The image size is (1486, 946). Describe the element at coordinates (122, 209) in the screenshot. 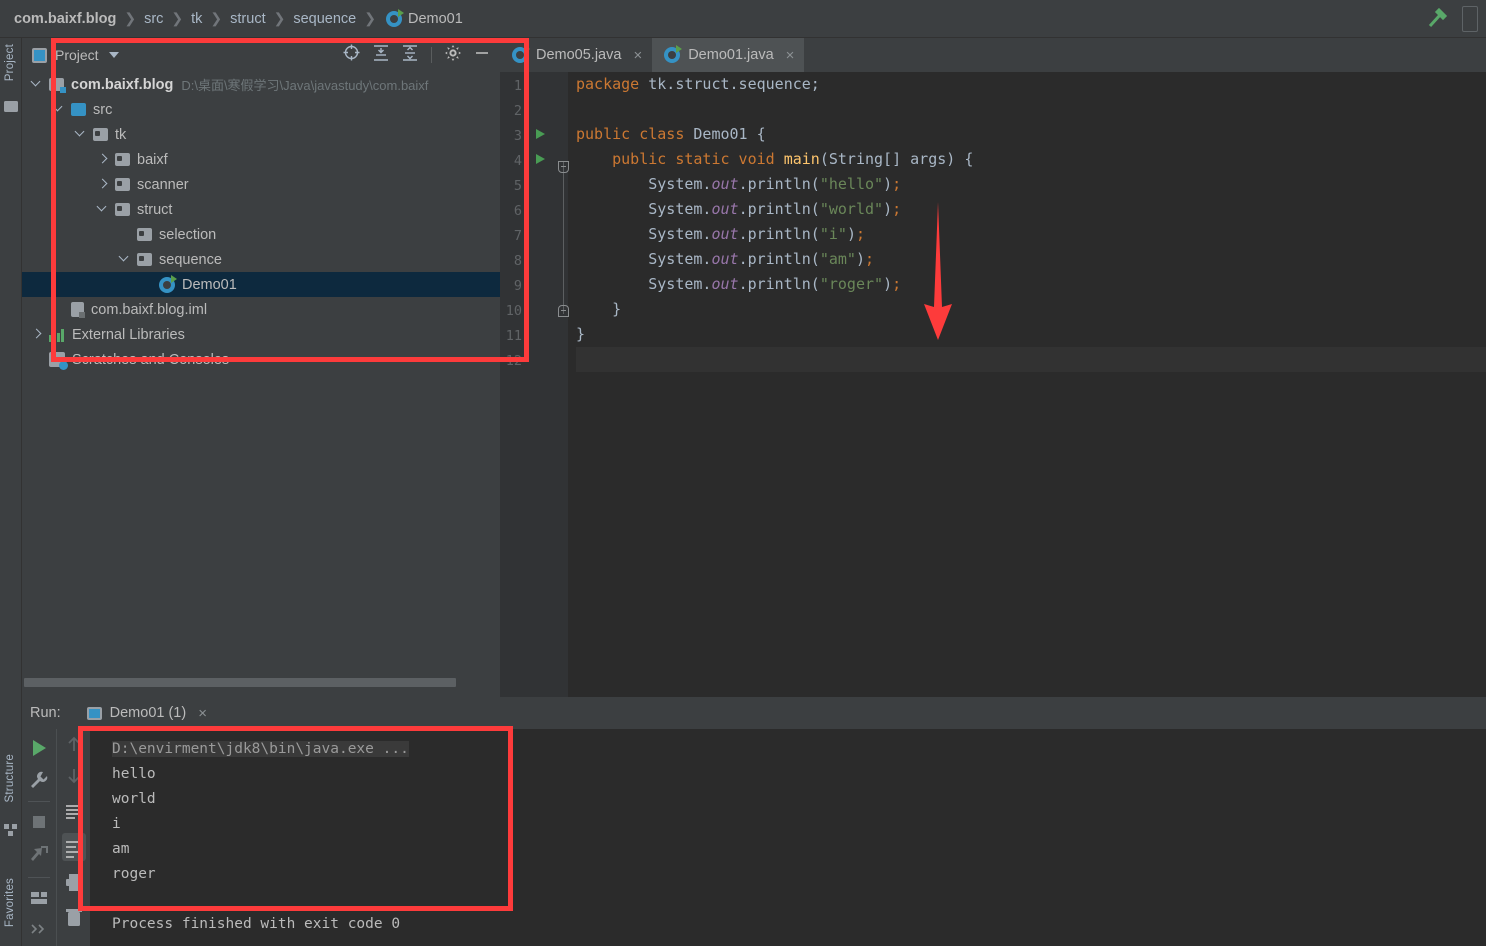

I see `package-folder-icon` at that location.